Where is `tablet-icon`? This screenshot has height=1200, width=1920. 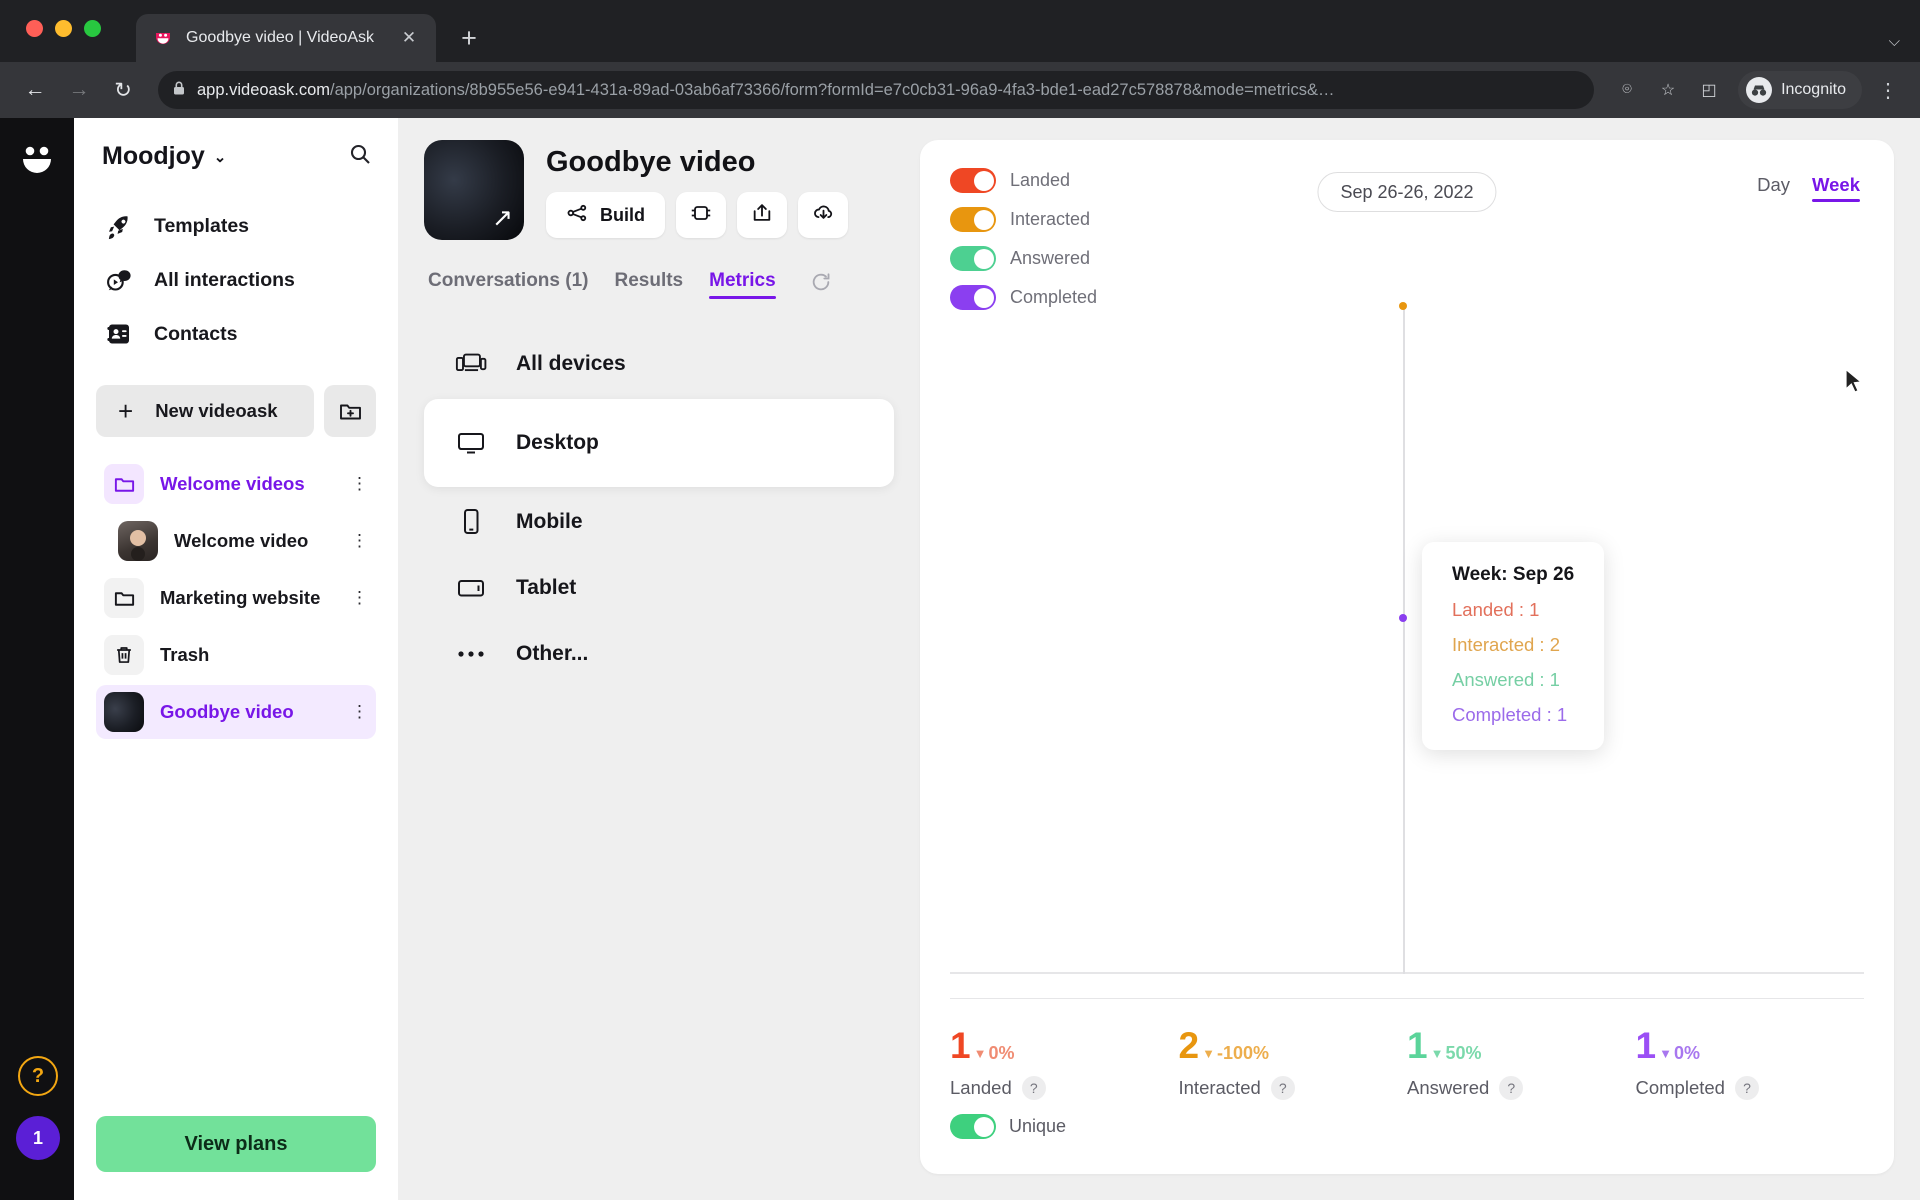 tablet-icon is located at coordinates (471, 588).